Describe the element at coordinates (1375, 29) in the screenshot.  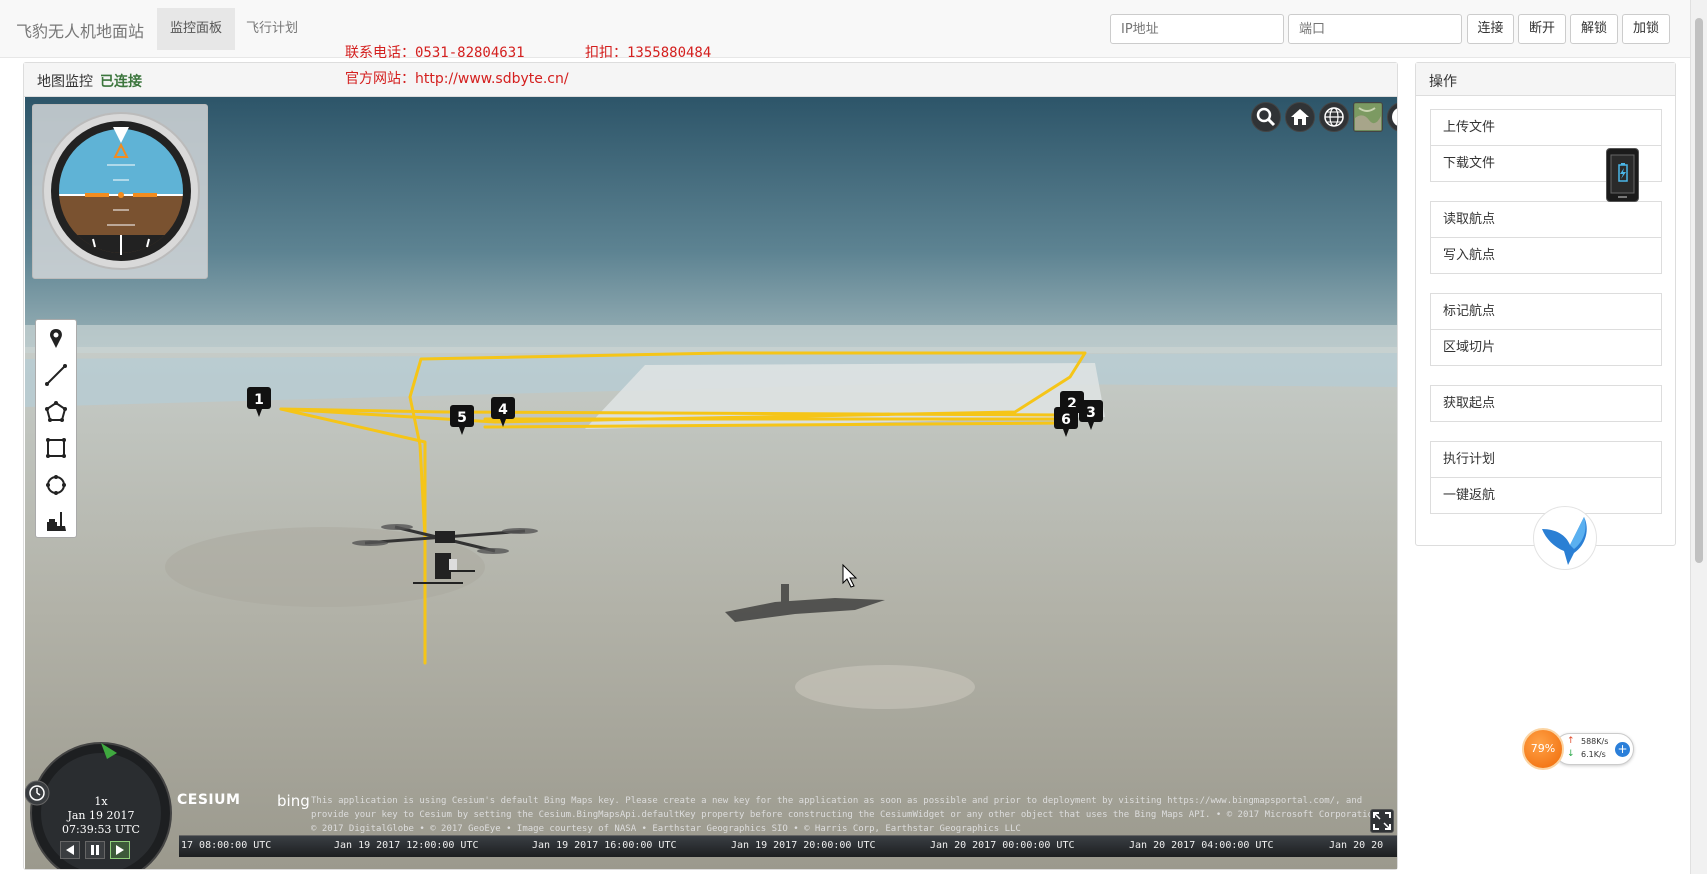
I see `port-input` at that location.